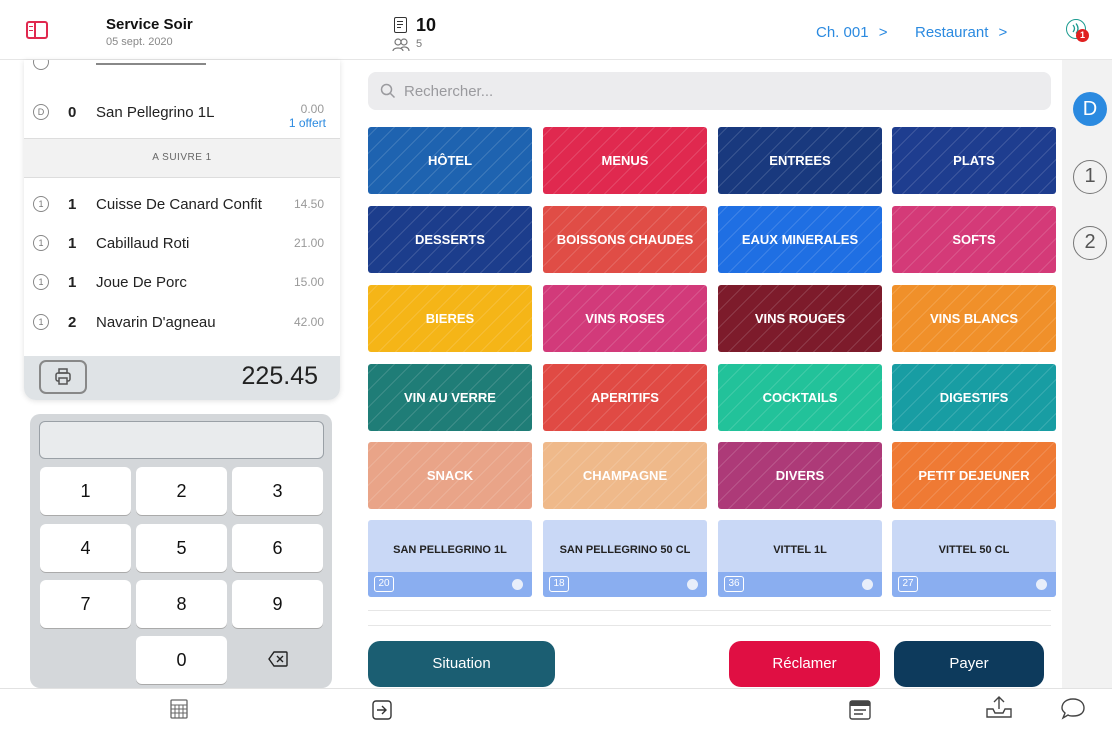  What do you see at coordinates (800, 475) in the screenshot?
I see `category-tile: DIVERS` at bounding box center [800, 475].